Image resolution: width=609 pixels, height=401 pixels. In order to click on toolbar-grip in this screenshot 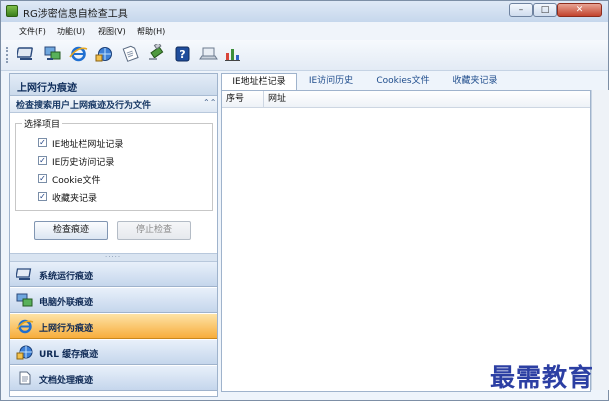, I will do `click(8, 55)`.